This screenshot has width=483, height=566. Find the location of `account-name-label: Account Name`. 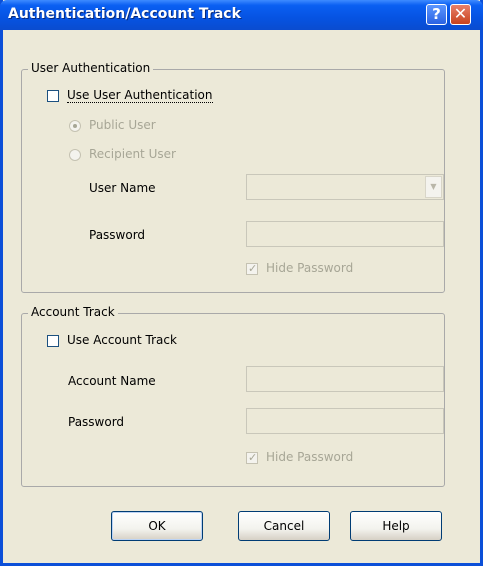

account-name-label: Account Name is located at coordinates (112, 381).